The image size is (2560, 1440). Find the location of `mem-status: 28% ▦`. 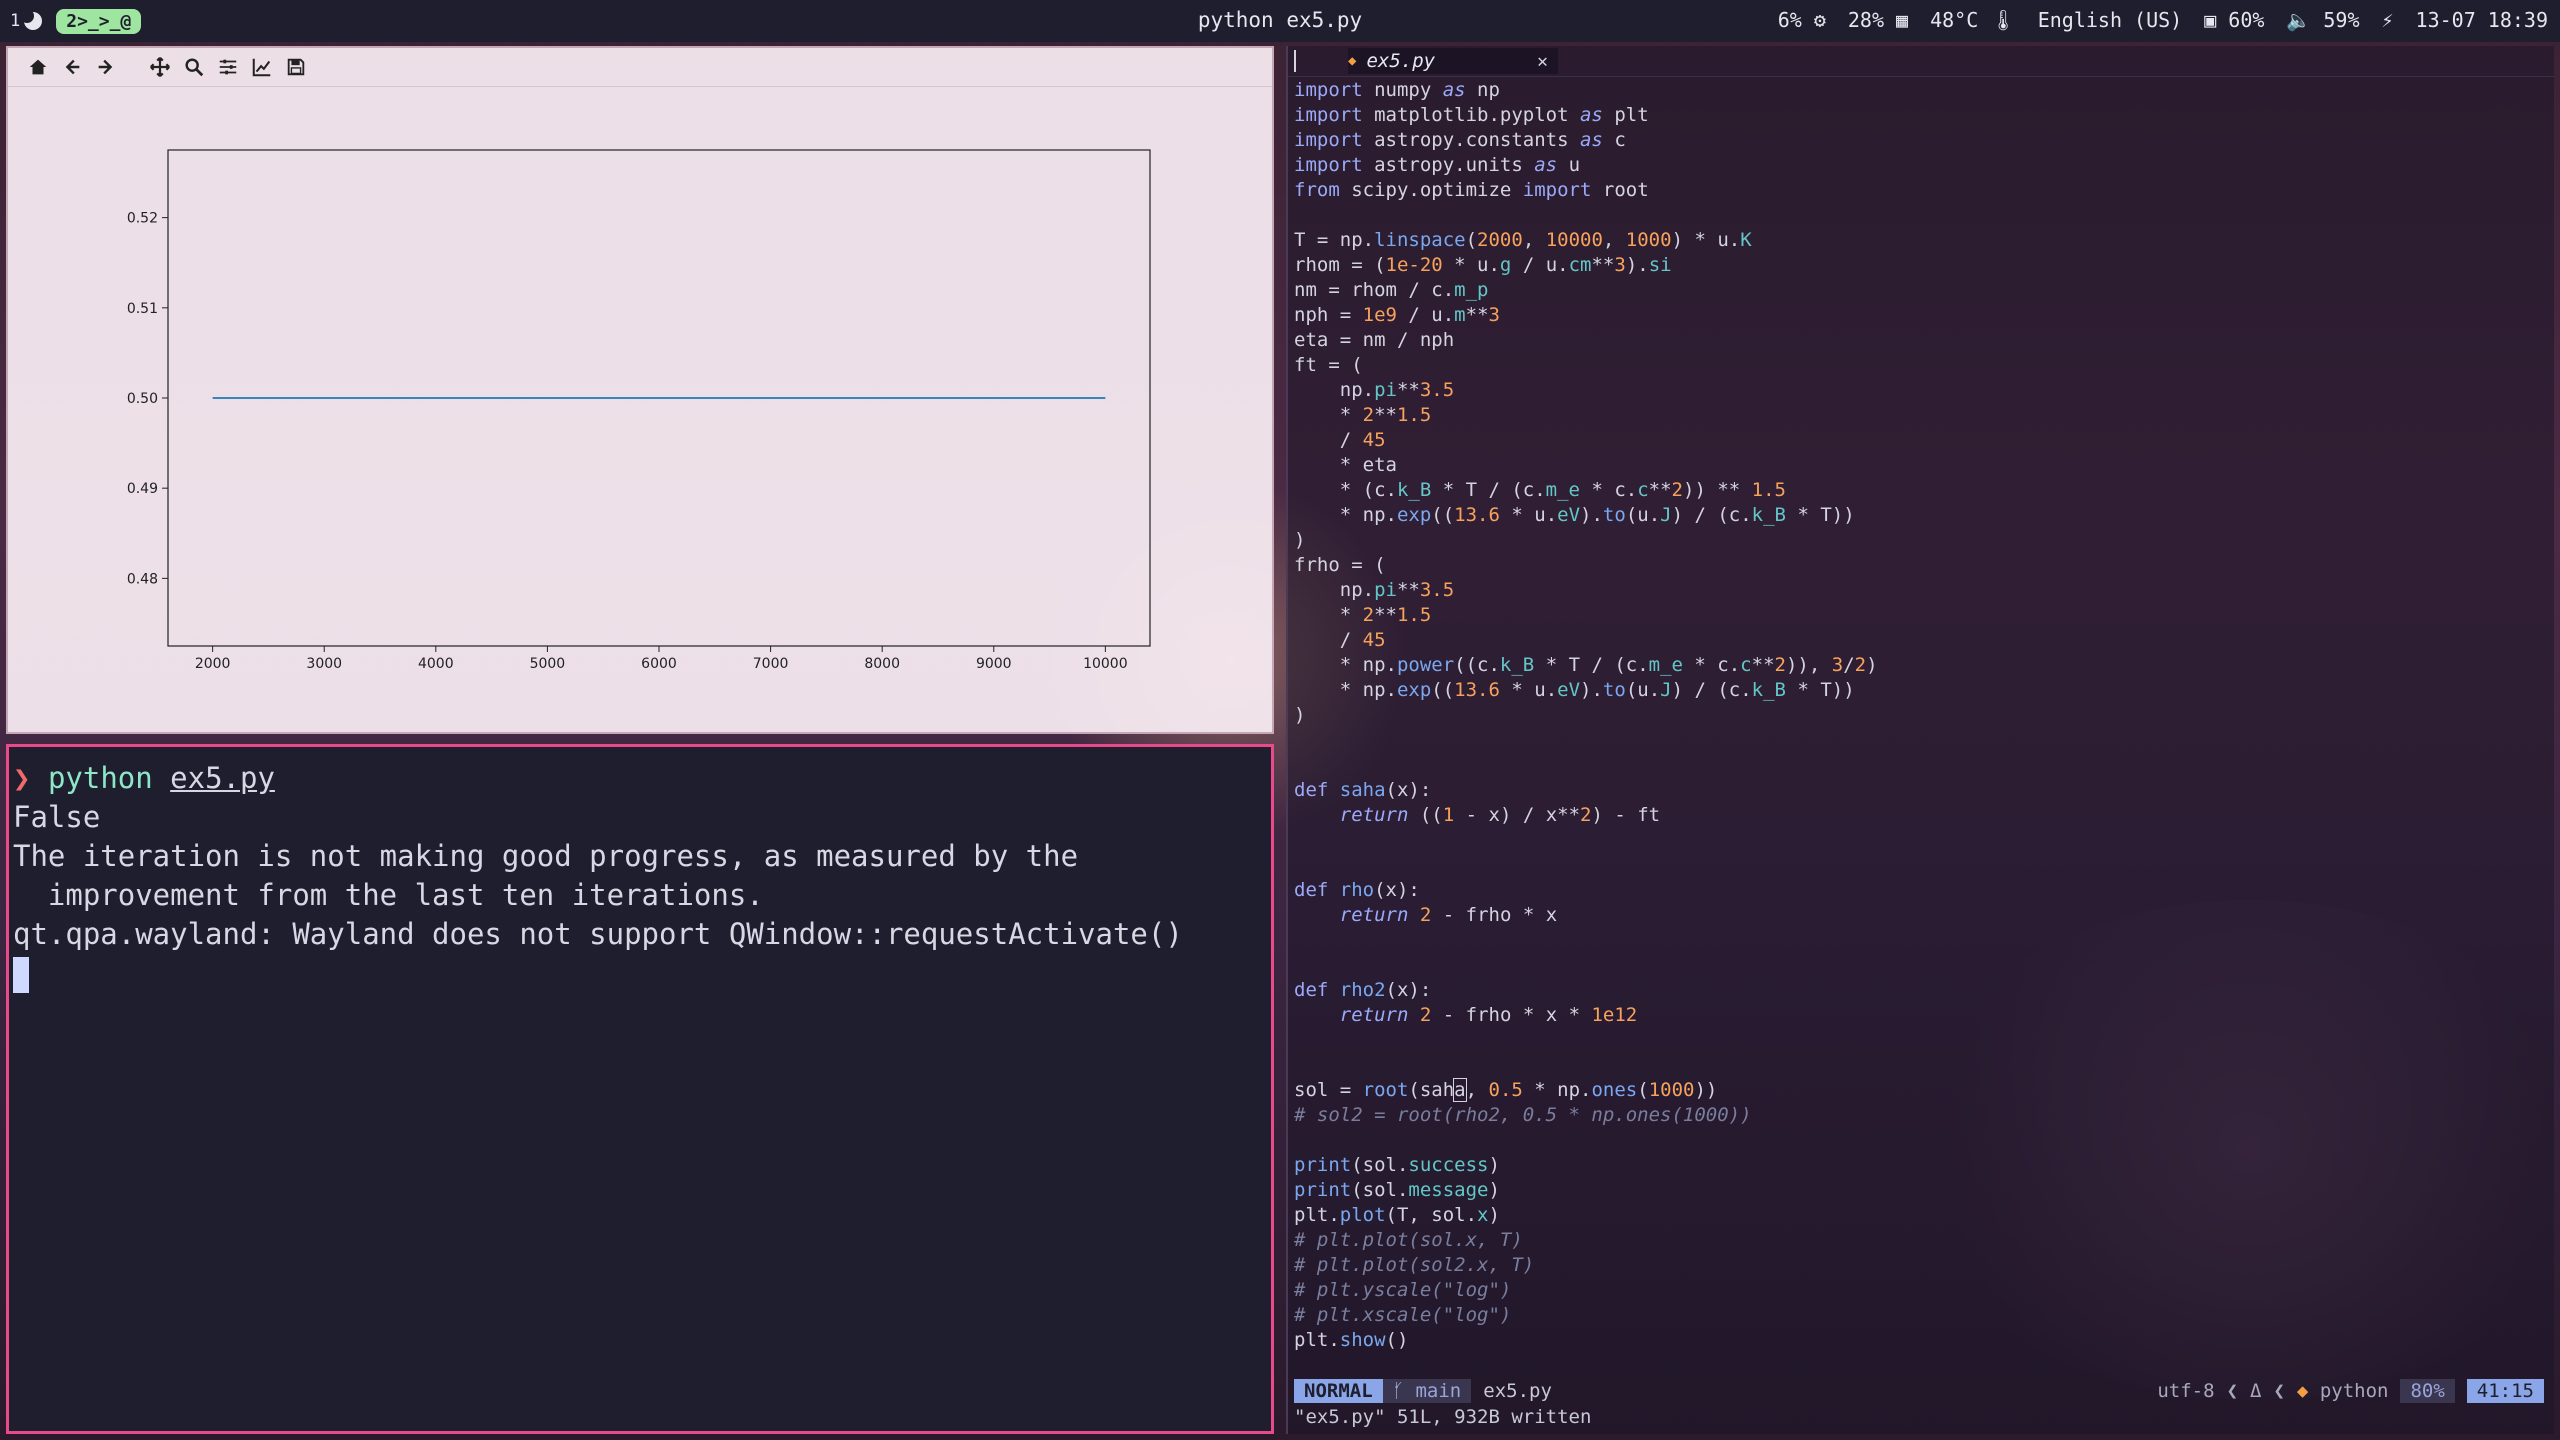

mem-status: 28% ▦ is located at coordinates (1878, 20).